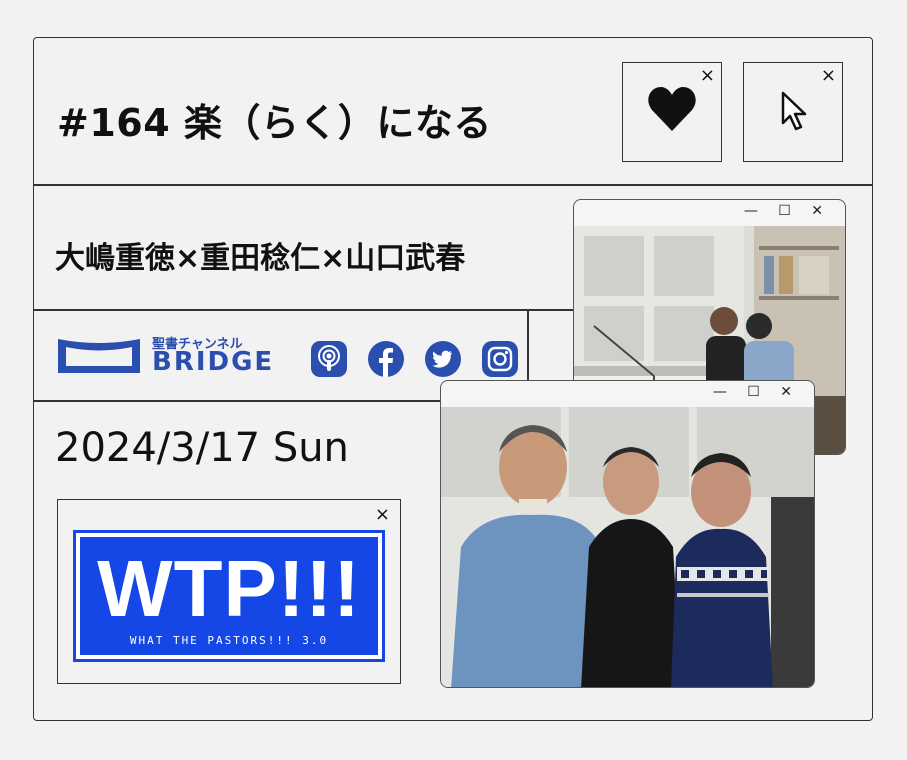  I want to click on episode-title: #164 楽（らく）になる, so click(274, 123).